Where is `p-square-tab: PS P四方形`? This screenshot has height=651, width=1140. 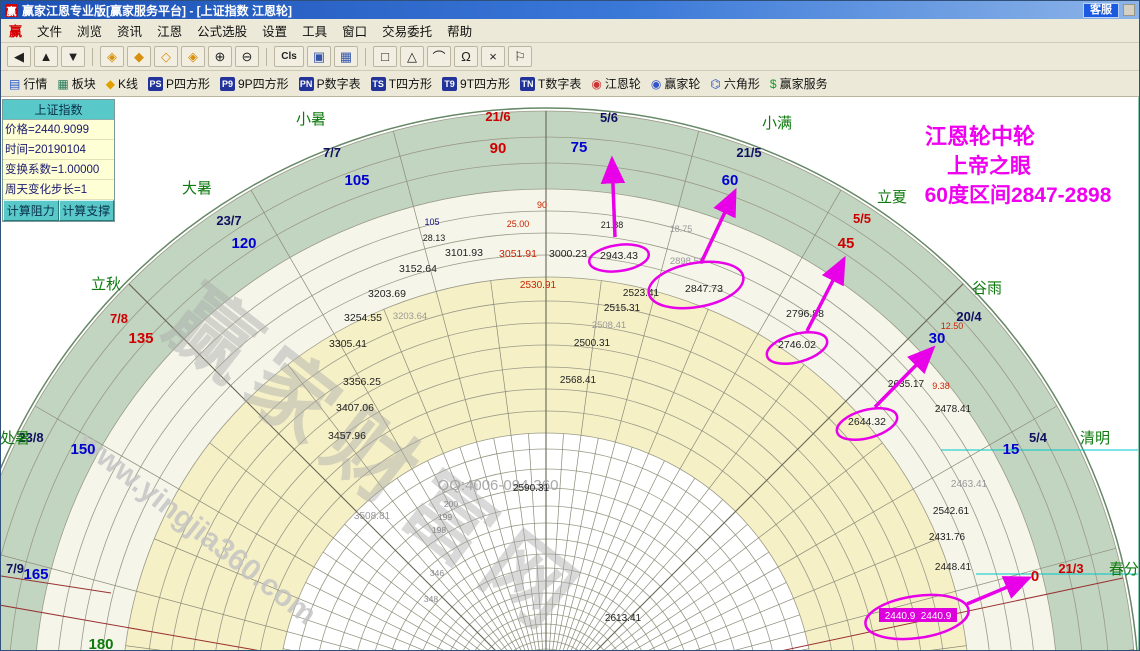
p-square-tab: PS P四方形 is located at coordinates (178, 83).